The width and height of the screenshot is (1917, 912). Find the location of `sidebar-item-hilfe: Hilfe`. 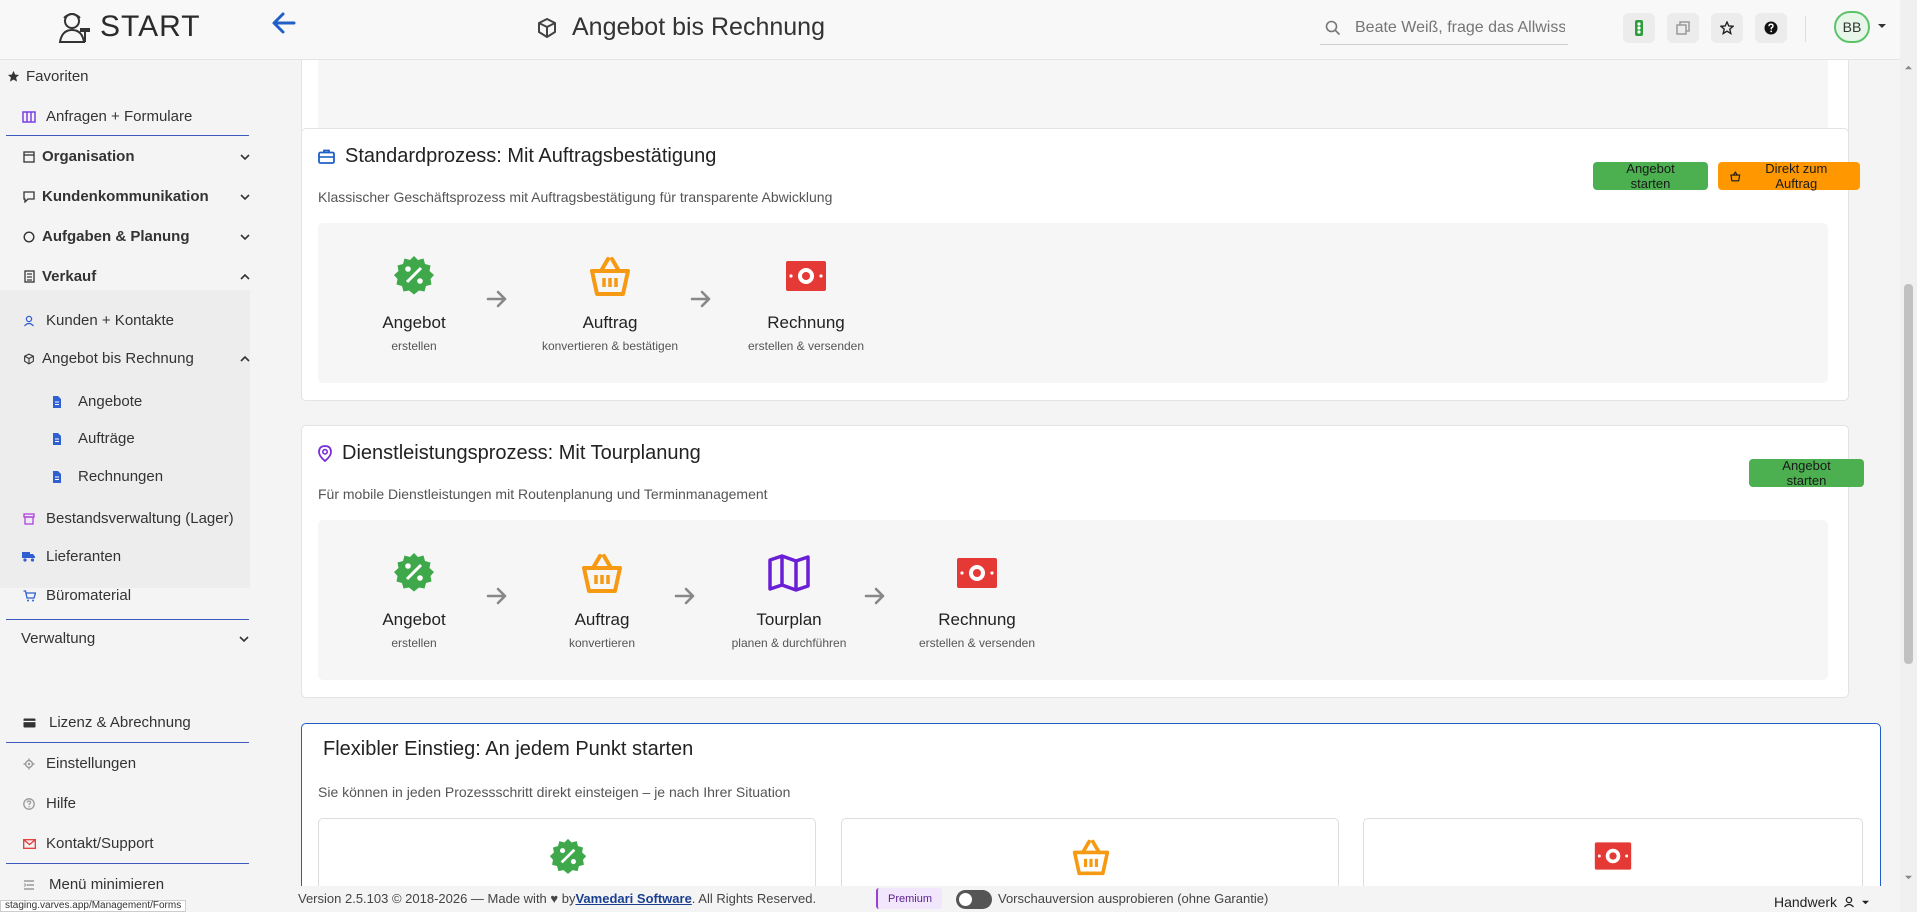

sidebar-item-hilfe: Hilfe is located at coordinates (147, 803).